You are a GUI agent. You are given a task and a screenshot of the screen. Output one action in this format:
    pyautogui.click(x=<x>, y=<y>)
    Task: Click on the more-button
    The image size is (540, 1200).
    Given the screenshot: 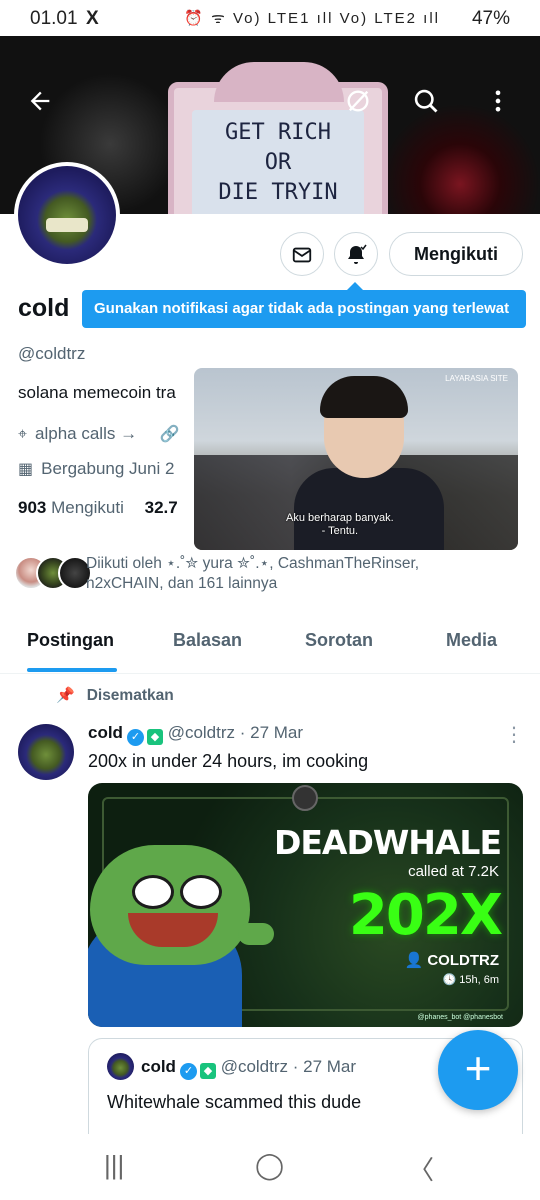 What is the action you would take?
    pyautogui.click(x=498, y=106)
    